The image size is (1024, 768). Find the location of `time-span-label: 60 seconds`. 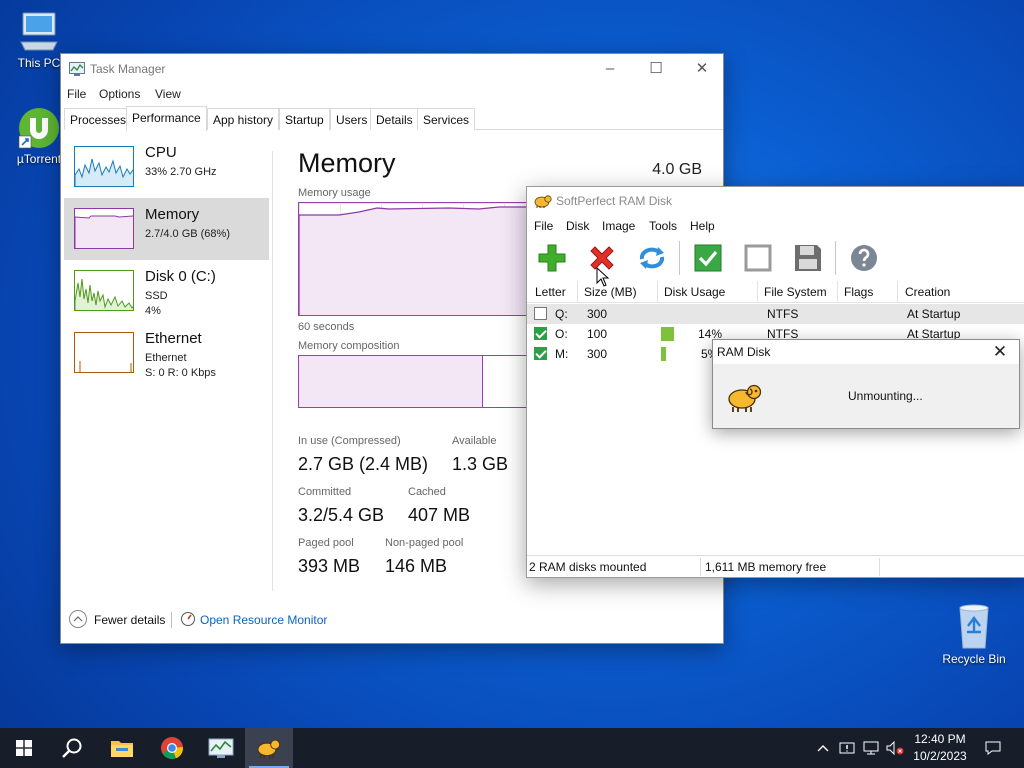

time-span-label: 60 seconds is located at coordinates (326, 327).